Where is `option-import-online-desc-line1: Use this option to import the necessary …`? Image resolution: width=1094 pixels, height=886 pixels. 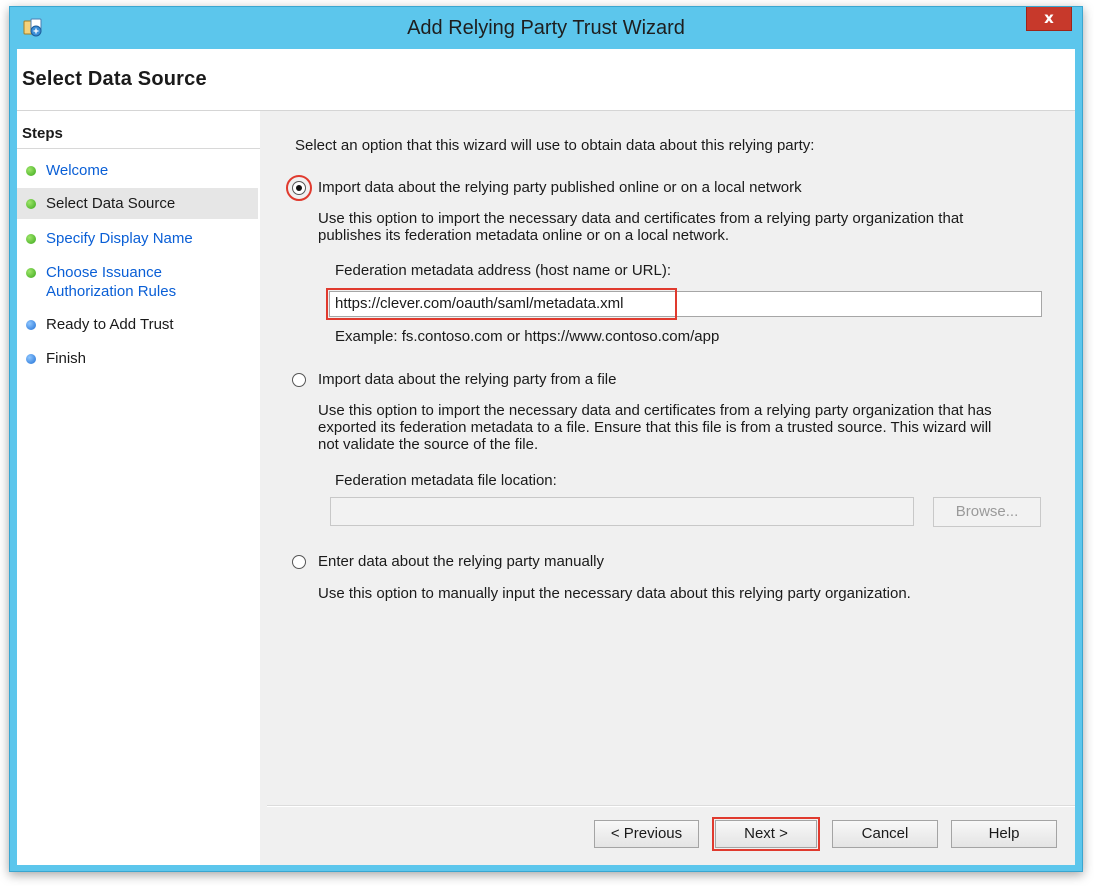
option-import-online-desc-line1: Use this option to import the necessary … is located at coordinates (641, 218).